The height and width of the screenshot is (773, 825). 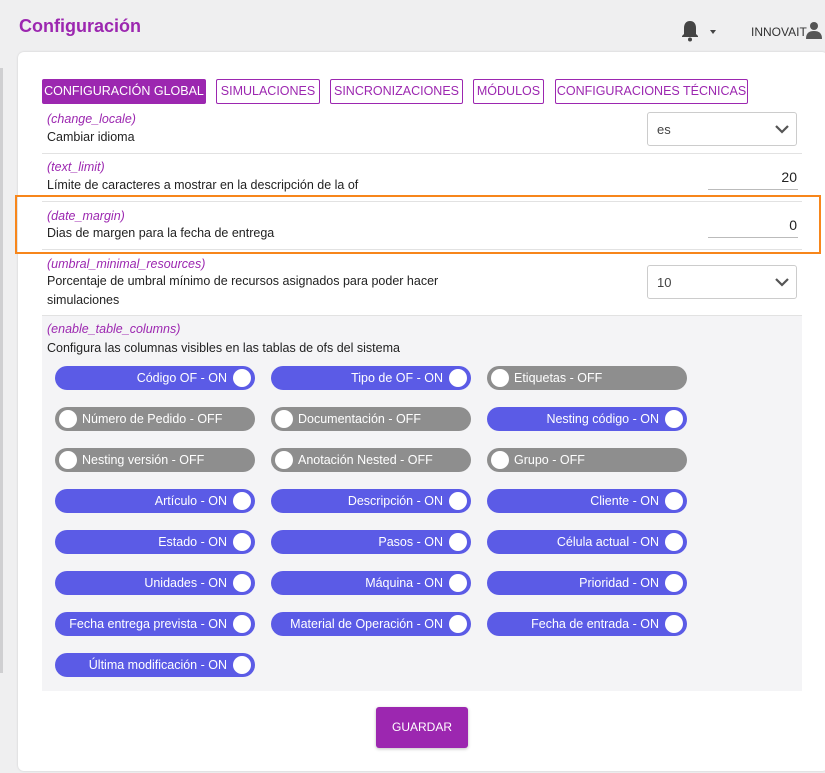 I want to click on column-toggle-label: Fecha entrega prevista - ON, so click(x=148, y=624).